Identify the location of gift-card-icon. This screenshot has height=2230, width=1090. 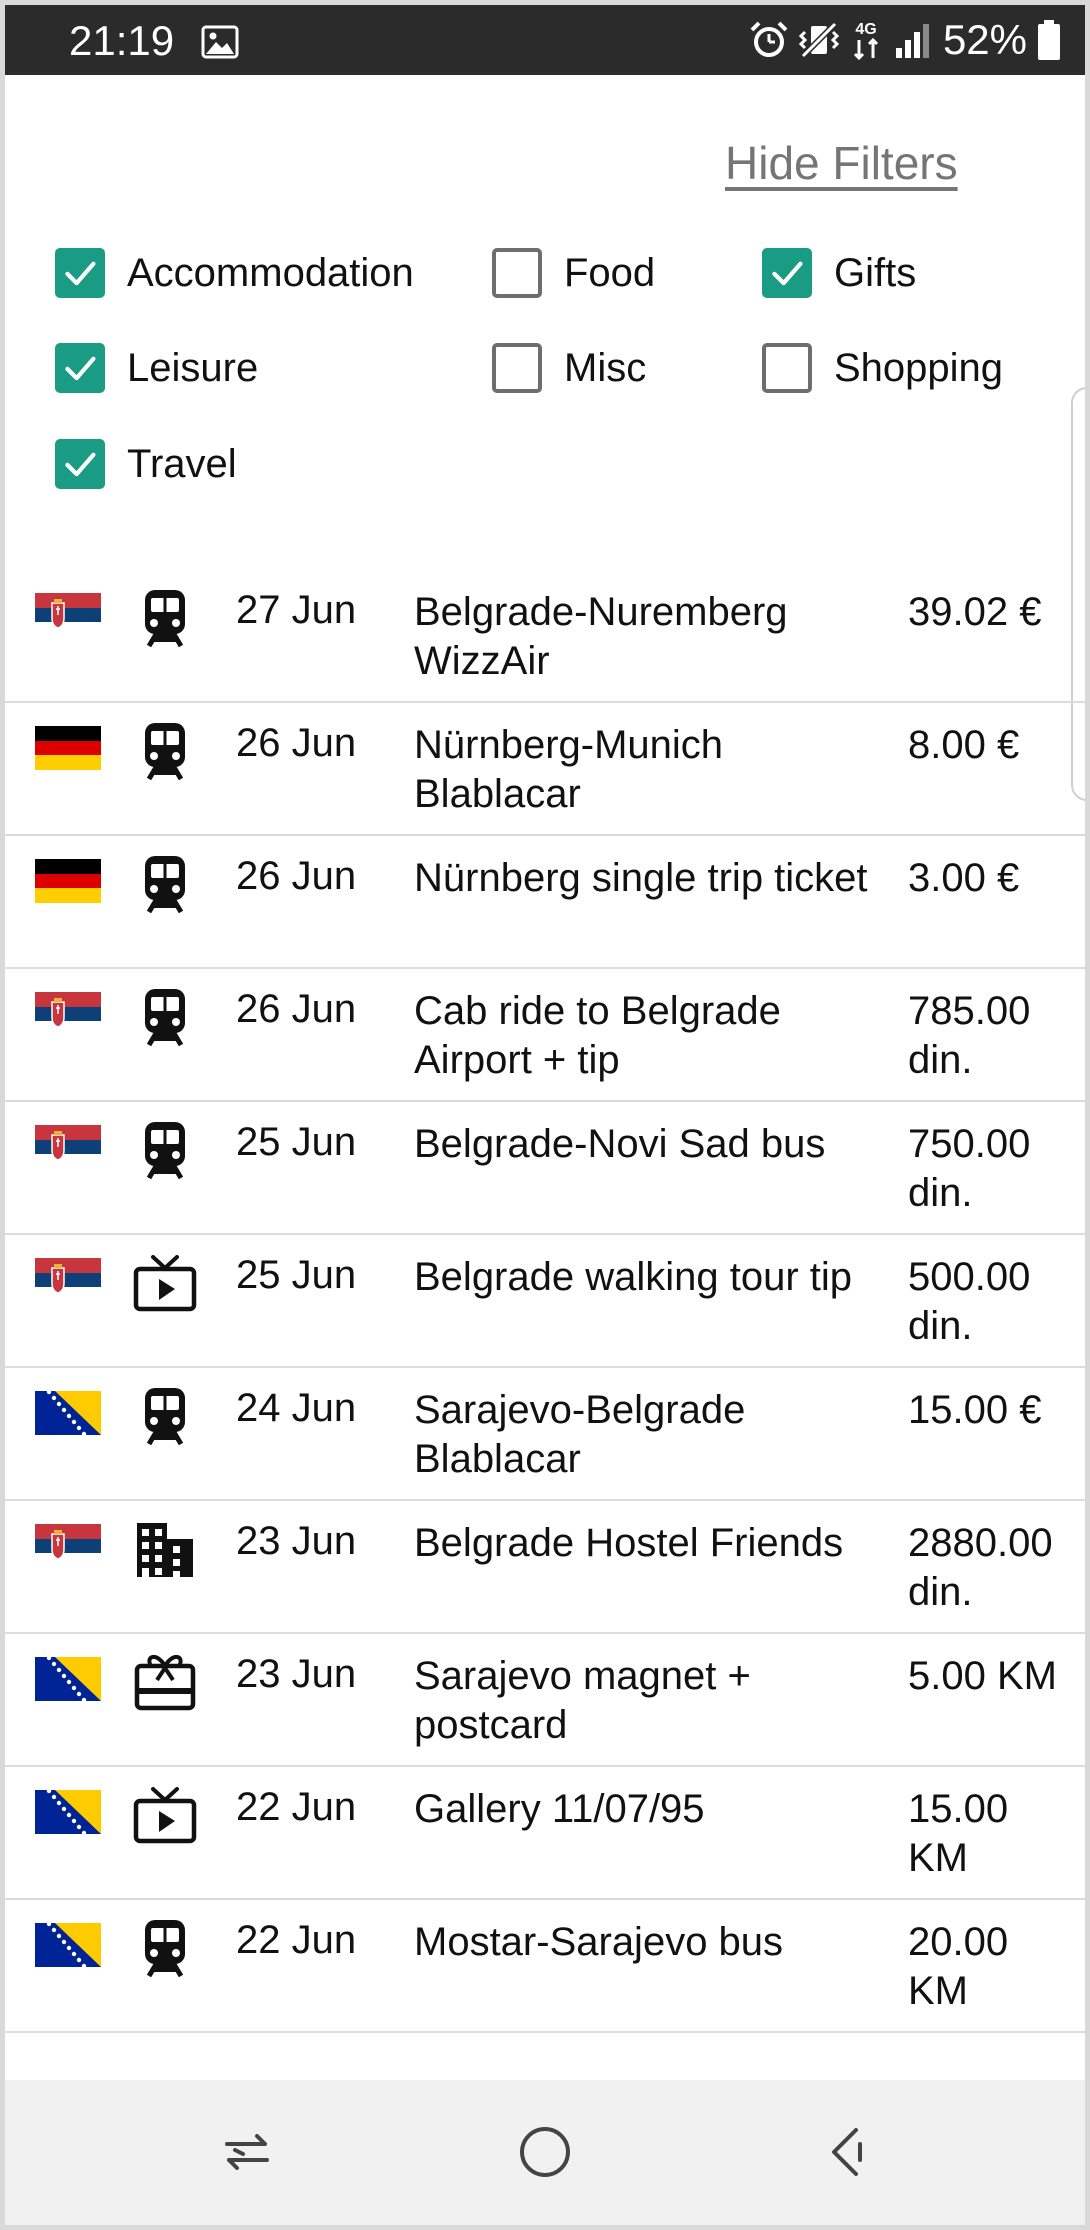
(165, 1682).